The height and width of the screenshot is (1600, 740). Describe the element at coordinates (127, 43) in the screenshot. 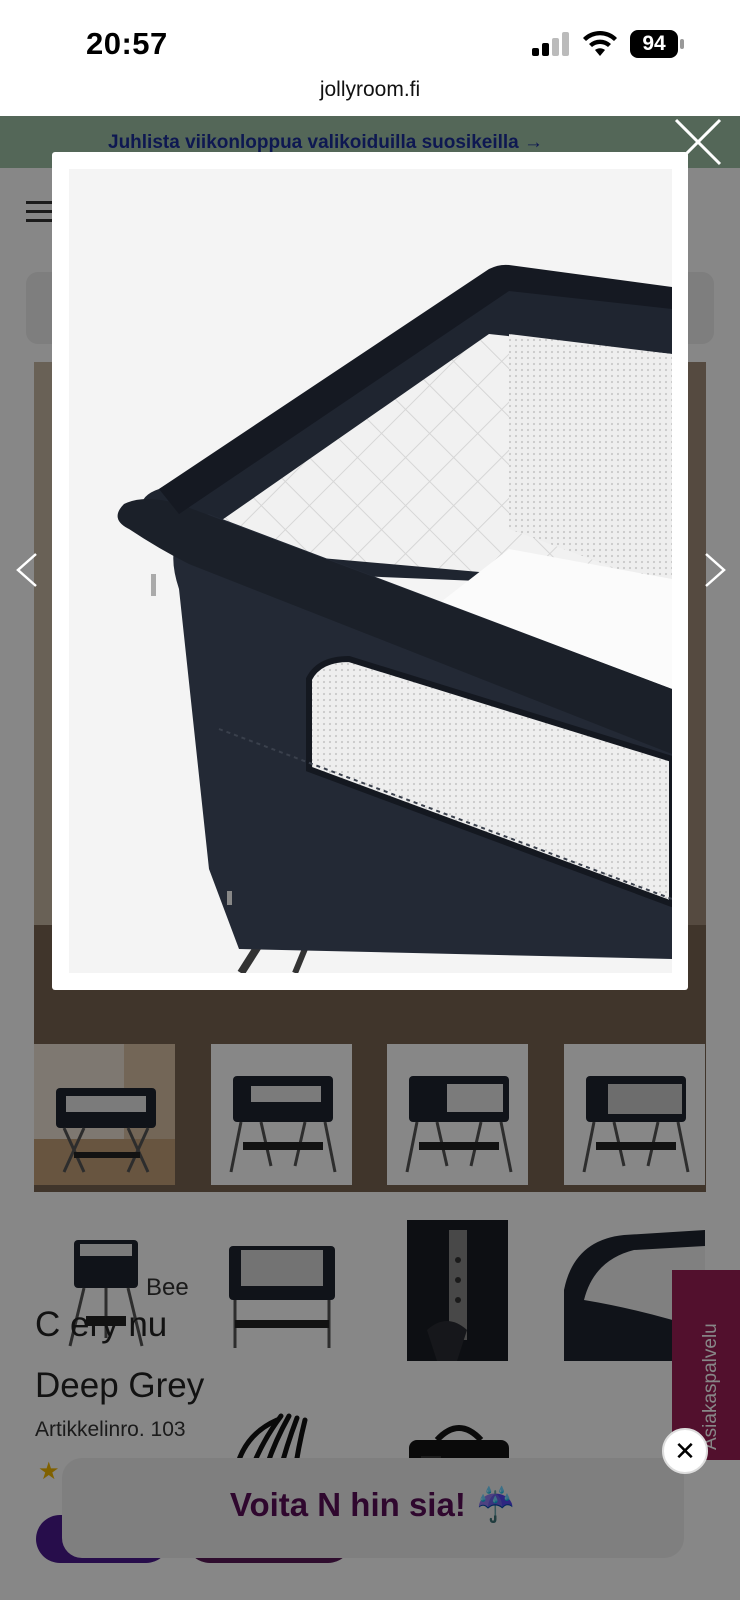

I see `status-time: 20:57` at that location.